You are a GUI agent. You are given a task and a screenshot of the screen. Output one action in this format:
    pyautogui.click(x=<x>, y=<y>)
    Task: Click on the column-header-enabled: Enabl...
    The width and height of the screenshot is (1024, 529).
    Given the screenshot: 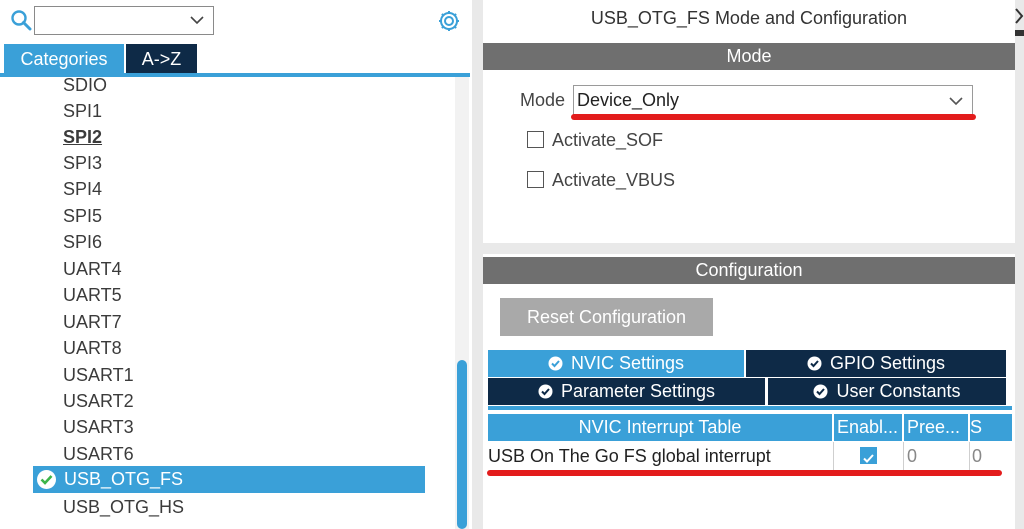 What is the action you would take?
    pyautogui.click(x=868, y=427)
    